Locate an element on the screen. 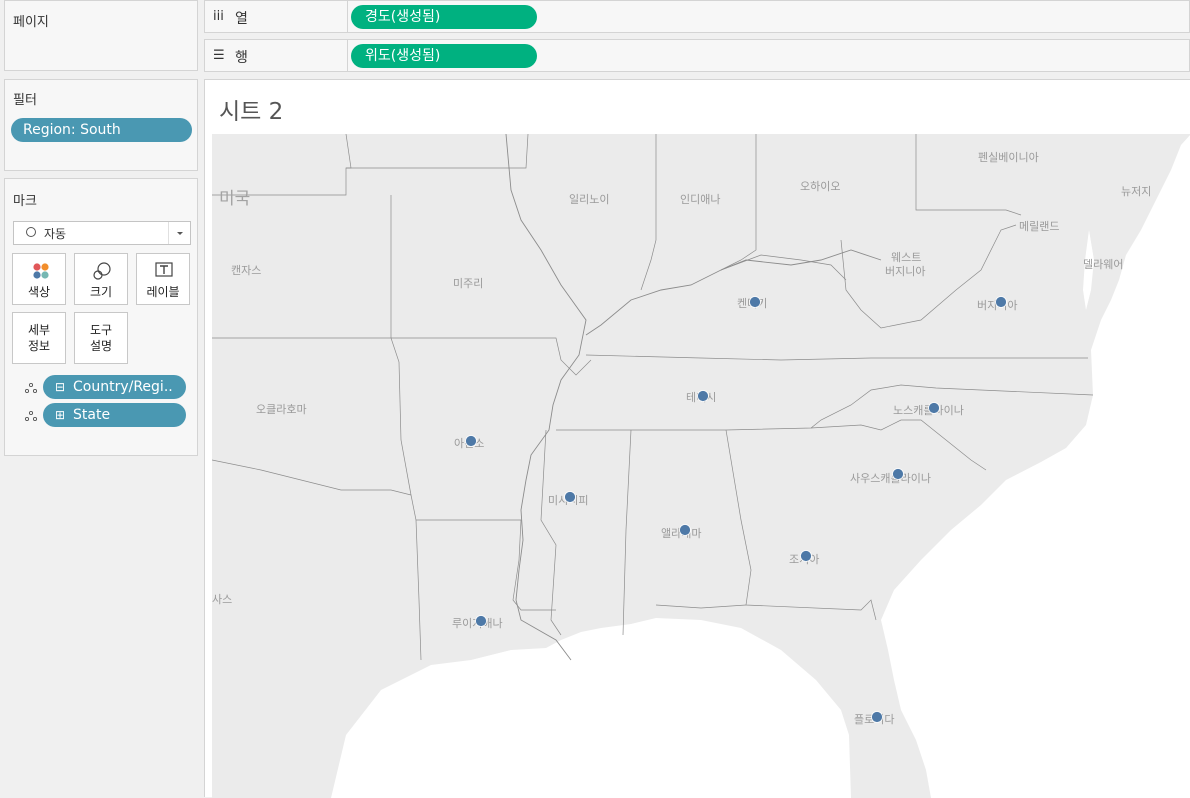 The image size is (1190, 798). mark-type-value: 자동 is located at coordinates (55, 234).